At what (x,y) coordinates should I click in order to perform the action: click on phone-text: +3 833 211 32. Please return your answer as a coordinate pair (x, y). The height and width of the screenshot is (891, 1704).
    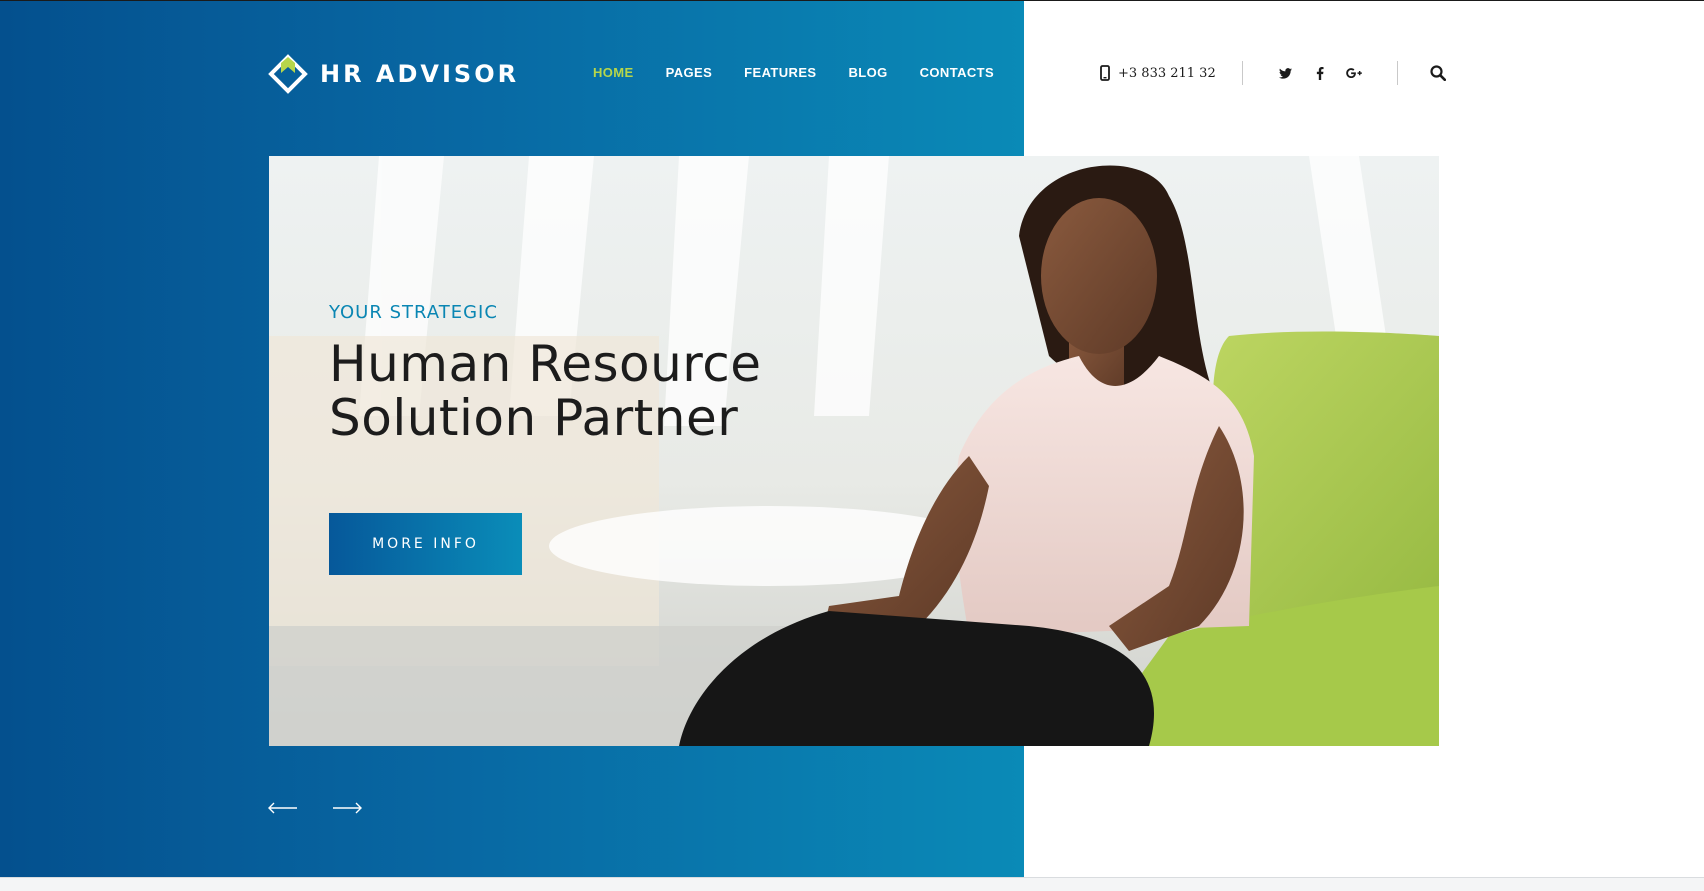
    Looking at the image, I should click on (1167, 73).